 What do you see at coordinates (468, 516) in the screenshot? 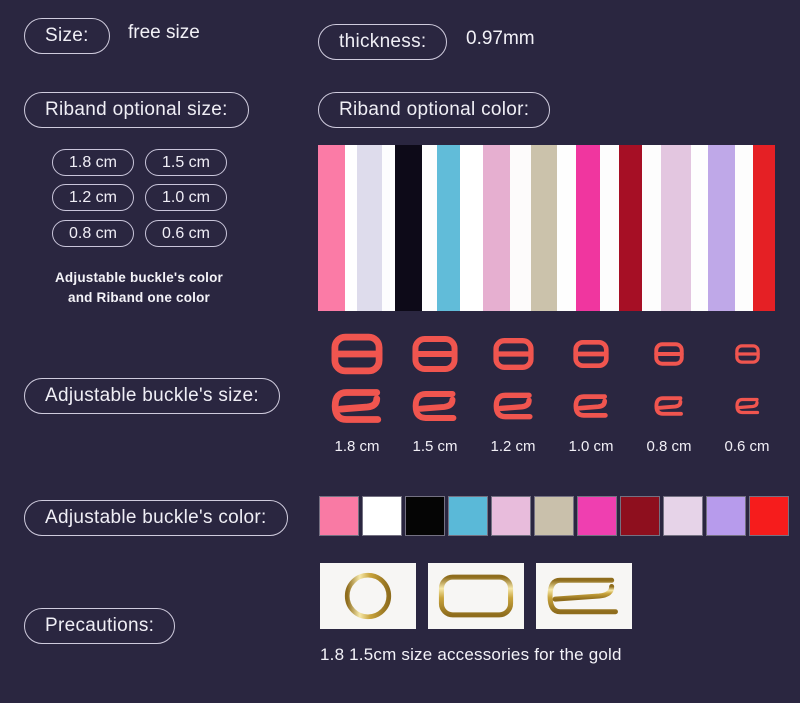
I see `buckle-color-swatch-sky-blue` at bounding box center [468, 516].